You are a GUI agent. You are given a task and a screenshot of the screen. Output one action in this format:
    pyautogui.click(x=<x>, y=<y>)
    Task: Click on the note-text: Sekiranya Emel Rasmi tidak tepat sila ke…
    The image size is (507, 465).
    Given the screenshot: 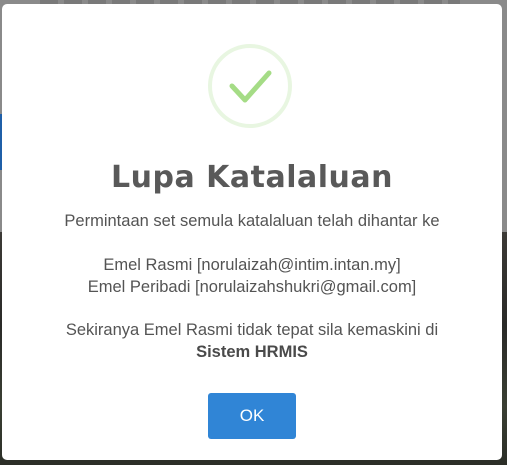 What is the action you would take?
    pyautogui.click(x=252, y=330)
    